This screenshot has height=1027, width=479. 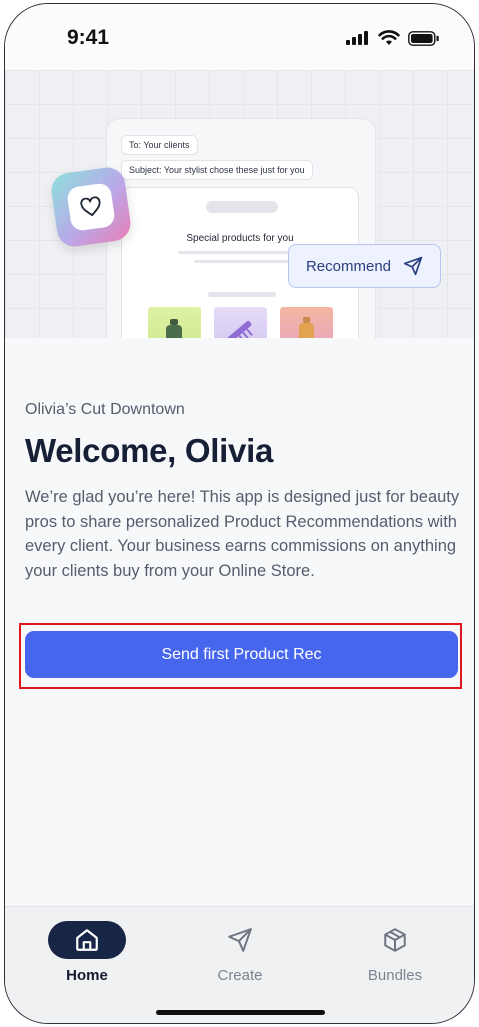 I want to click on send-first-product-rec-button: Send first Product Rec, so click(x=241, y=654).